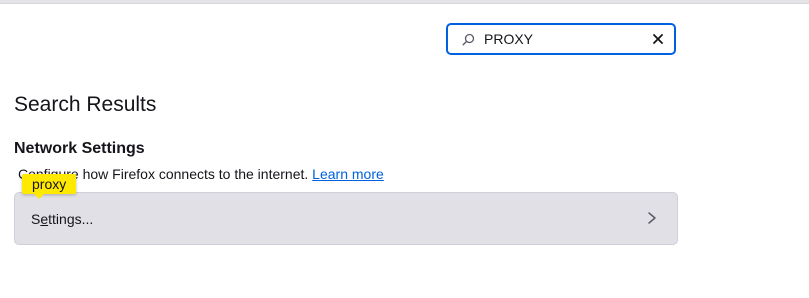 This screenshot has width=809, height=298. I want to click on search-icon, so click(468, 39).